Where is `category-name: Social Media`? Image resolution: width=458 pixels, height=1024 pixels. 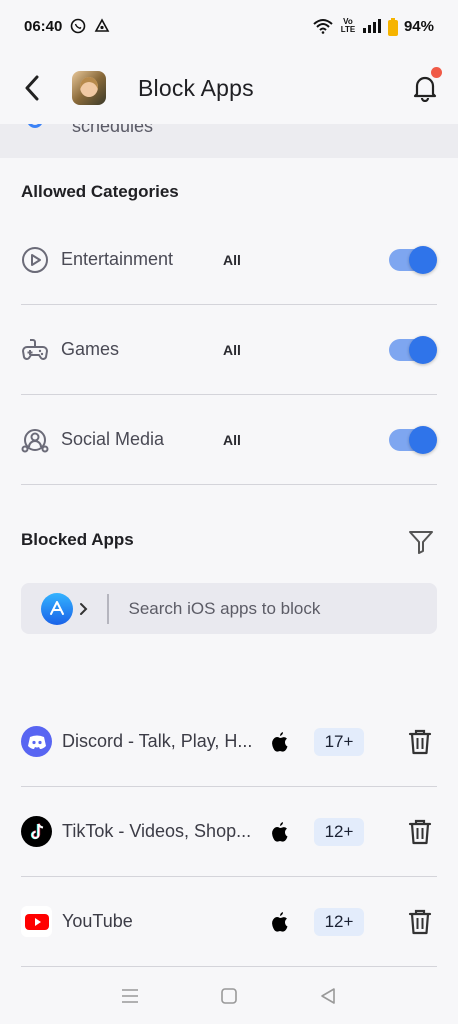 category-name: Social Media is located at coordinates (113, 439).